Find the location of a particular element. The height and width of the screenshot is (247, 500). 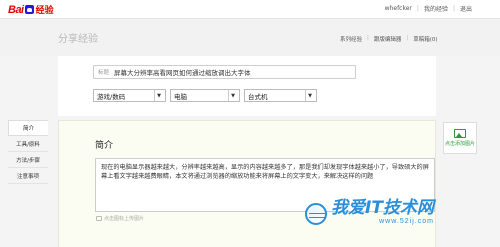

category-select-2: 电脑 ▼ is located at coordinates (205, 95).